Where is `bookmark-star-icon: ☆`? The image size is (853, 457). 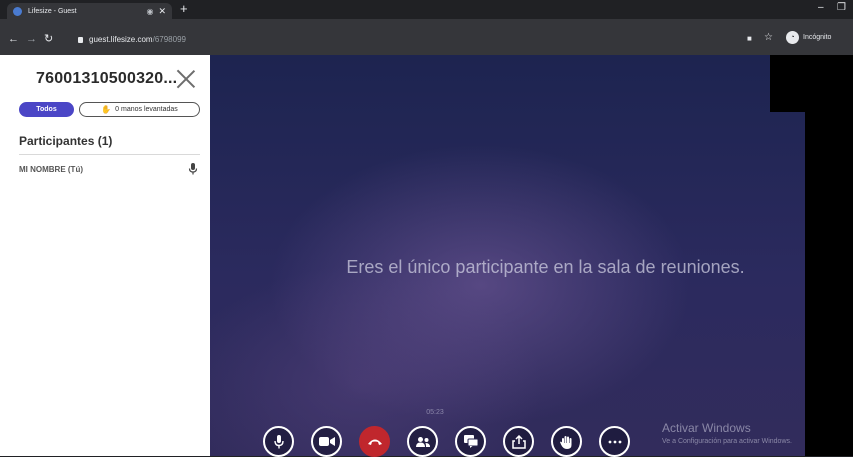
bookmark-star-icon: ☆ is located at coordinates (768, 37).